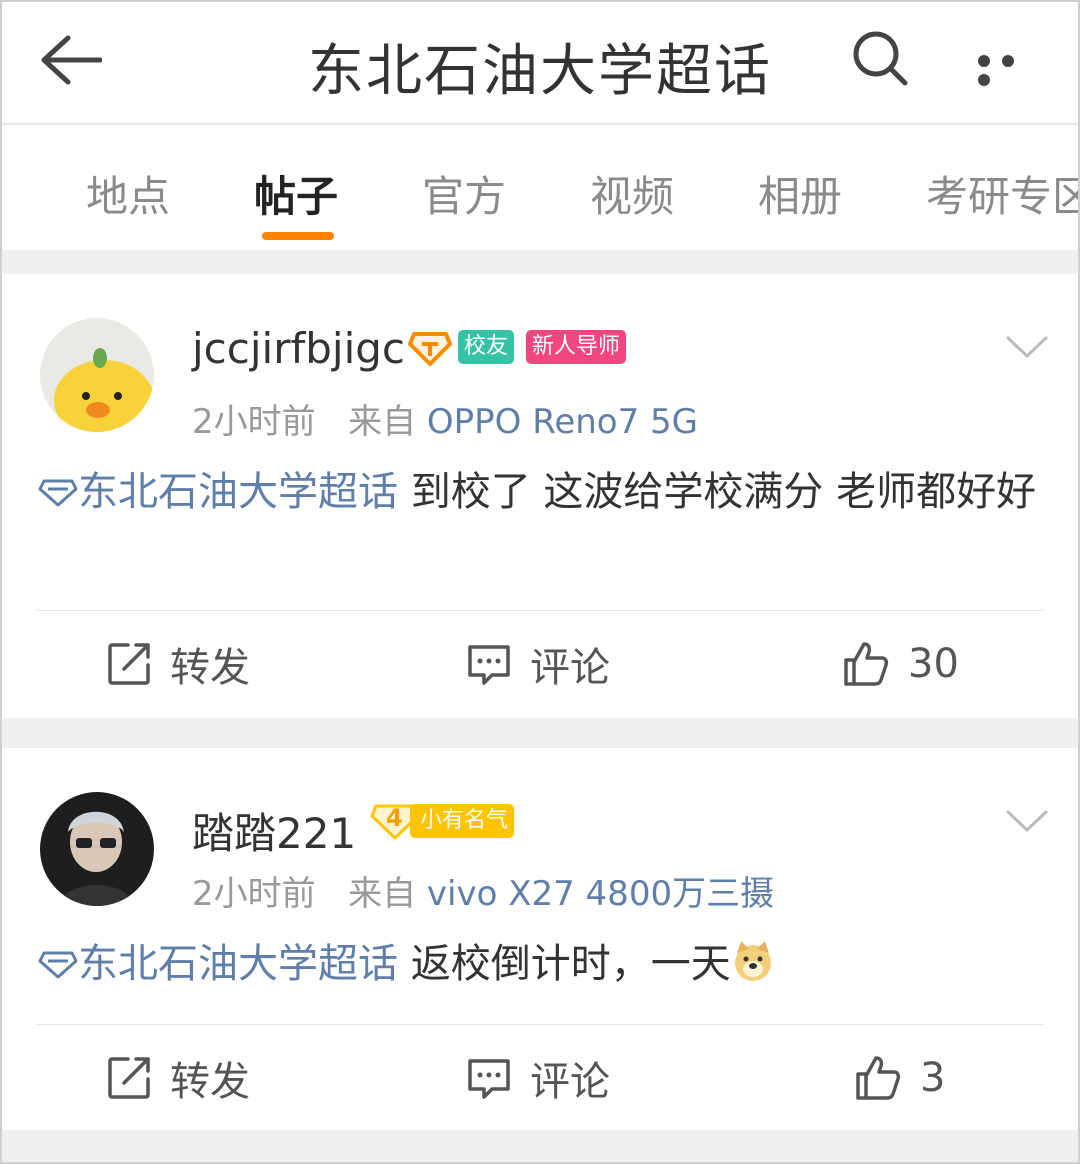 Image resolution: width=1080 pixels, height=1164 pixels. Describe the element at coordinates (564, 964) in the screenshot. I see `post-text: 返校倒计时，一天` at that location.